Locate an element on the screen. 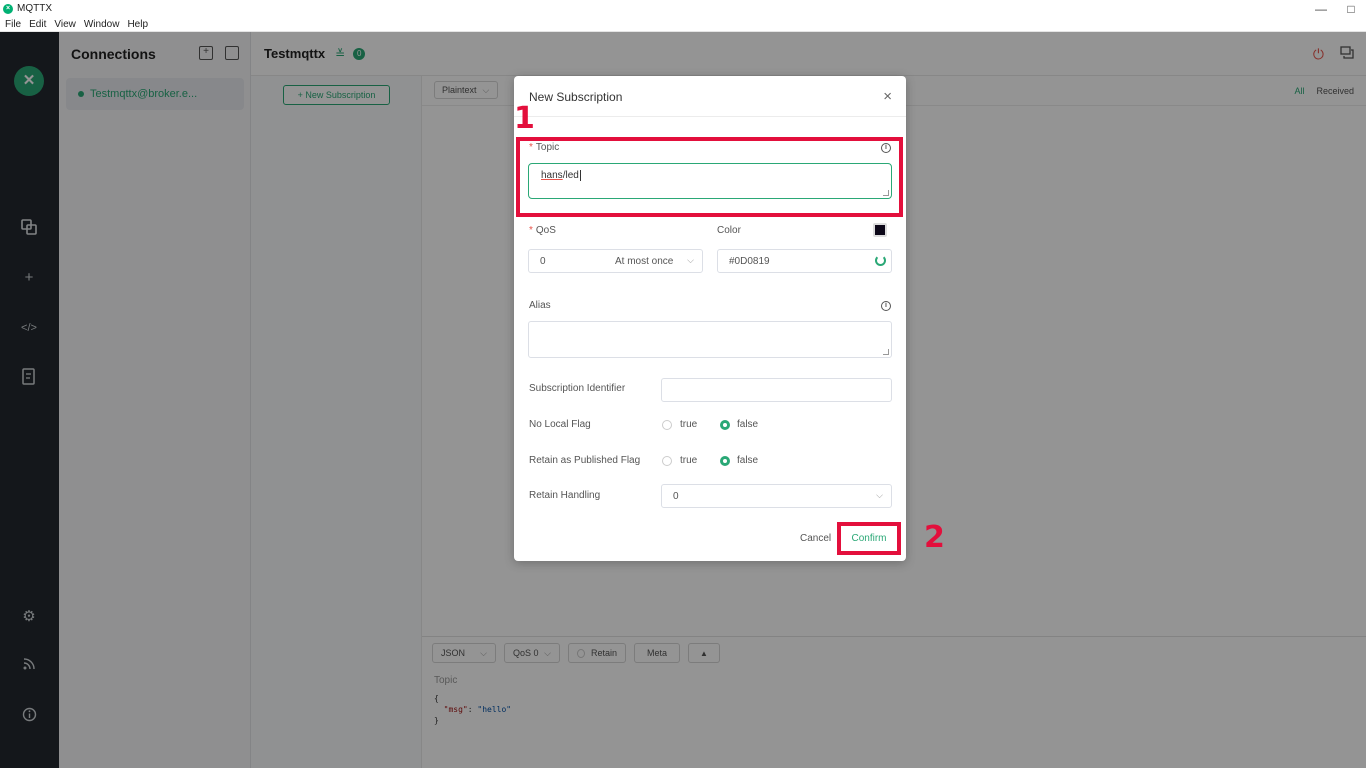  rap-true-label: true is located at coordinates (689, 460).